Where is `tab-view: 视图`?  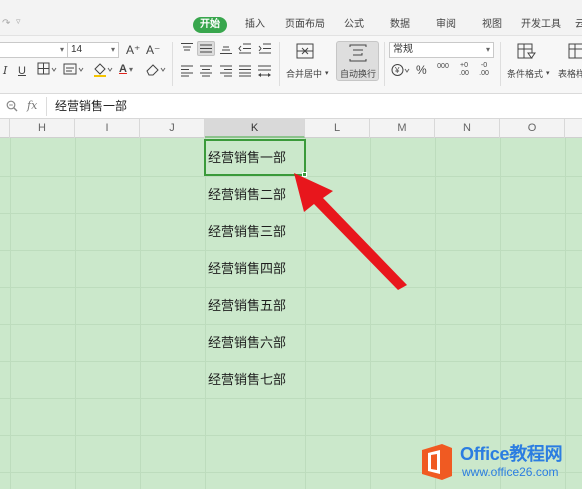
tab-view: 视图 is located at coordinates (492, 25).